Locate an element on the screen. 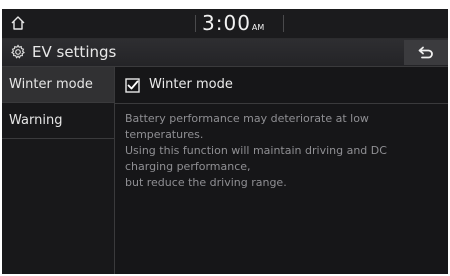 Image resolution: width=450 pixels, height=276 pixels. clock-time: 3:00 is located at coordinates (226, 23).